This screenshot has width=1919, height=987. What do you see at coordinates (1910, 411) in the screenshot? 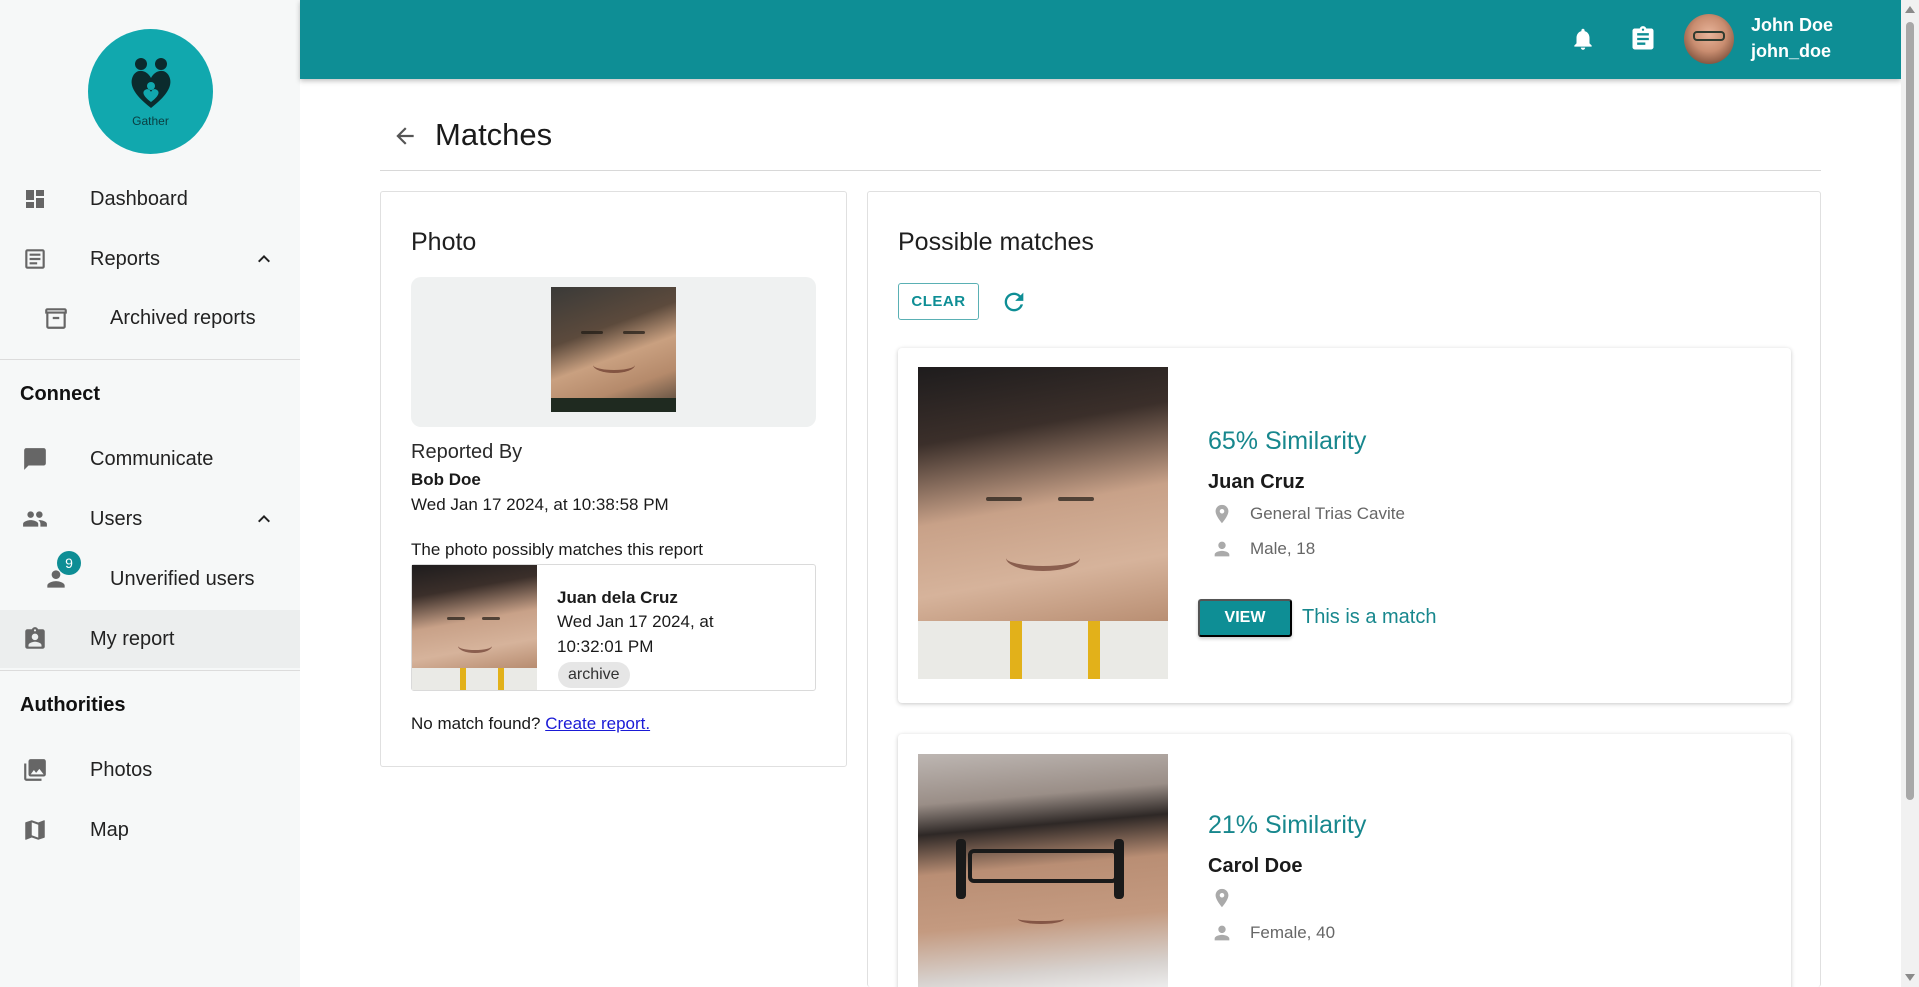
I see `scroll-thumb` at bounding box center [1910, 411].